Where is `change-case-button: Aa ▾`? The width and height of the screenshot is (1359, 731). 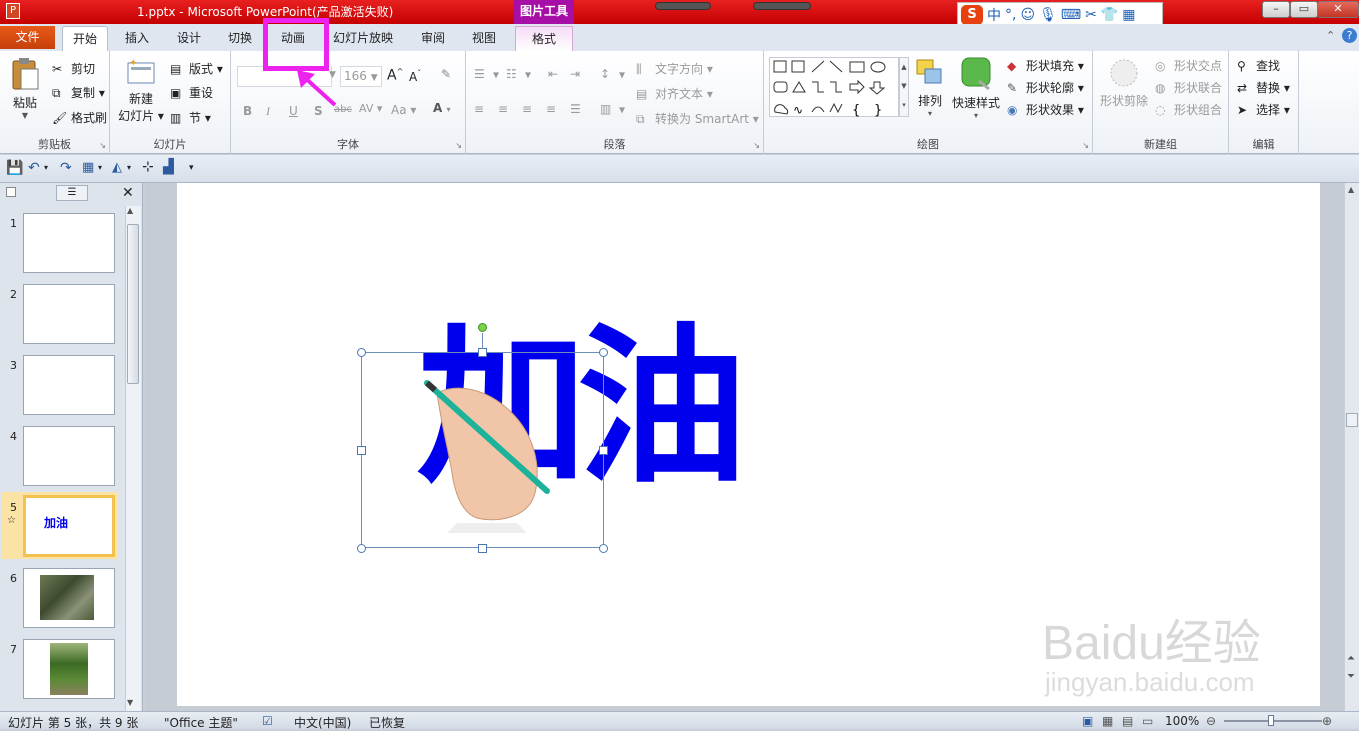
change-case-button: Aa ▾ is located at coordinates (403, 110).